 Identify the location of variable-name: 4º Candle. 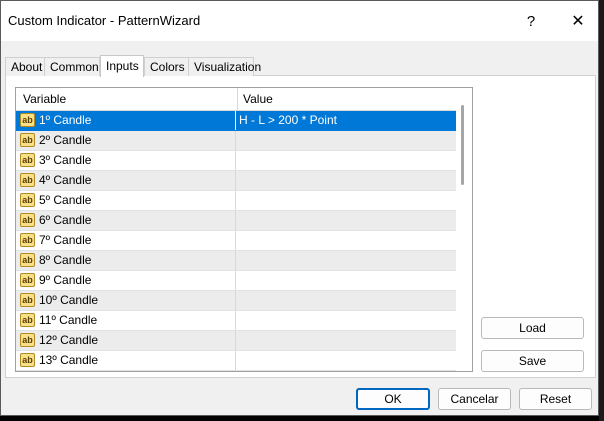
(65, 180).